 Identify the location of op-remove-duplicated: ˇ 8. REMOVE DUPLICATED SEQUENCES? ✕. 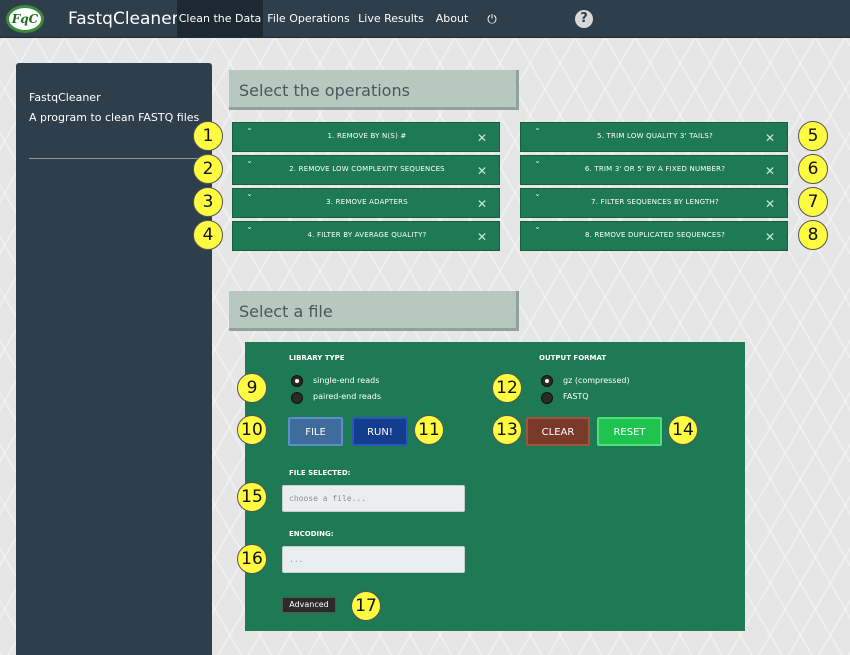
(654, 236).